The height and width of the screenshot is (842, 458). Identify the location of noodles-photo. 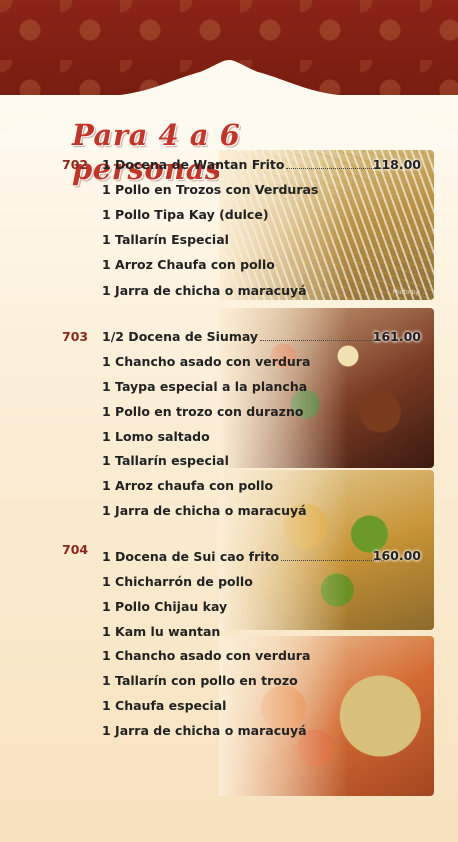
(326, 225).